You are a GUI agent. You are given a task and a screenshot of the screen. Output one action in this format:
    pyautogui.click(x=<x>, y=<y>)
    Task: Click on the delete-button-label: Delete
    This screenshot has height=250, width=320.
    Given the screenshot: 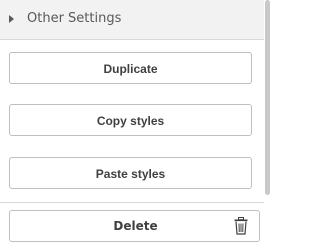 What is the action you would take?
    pyautogui.click(x=135, y=226)
    